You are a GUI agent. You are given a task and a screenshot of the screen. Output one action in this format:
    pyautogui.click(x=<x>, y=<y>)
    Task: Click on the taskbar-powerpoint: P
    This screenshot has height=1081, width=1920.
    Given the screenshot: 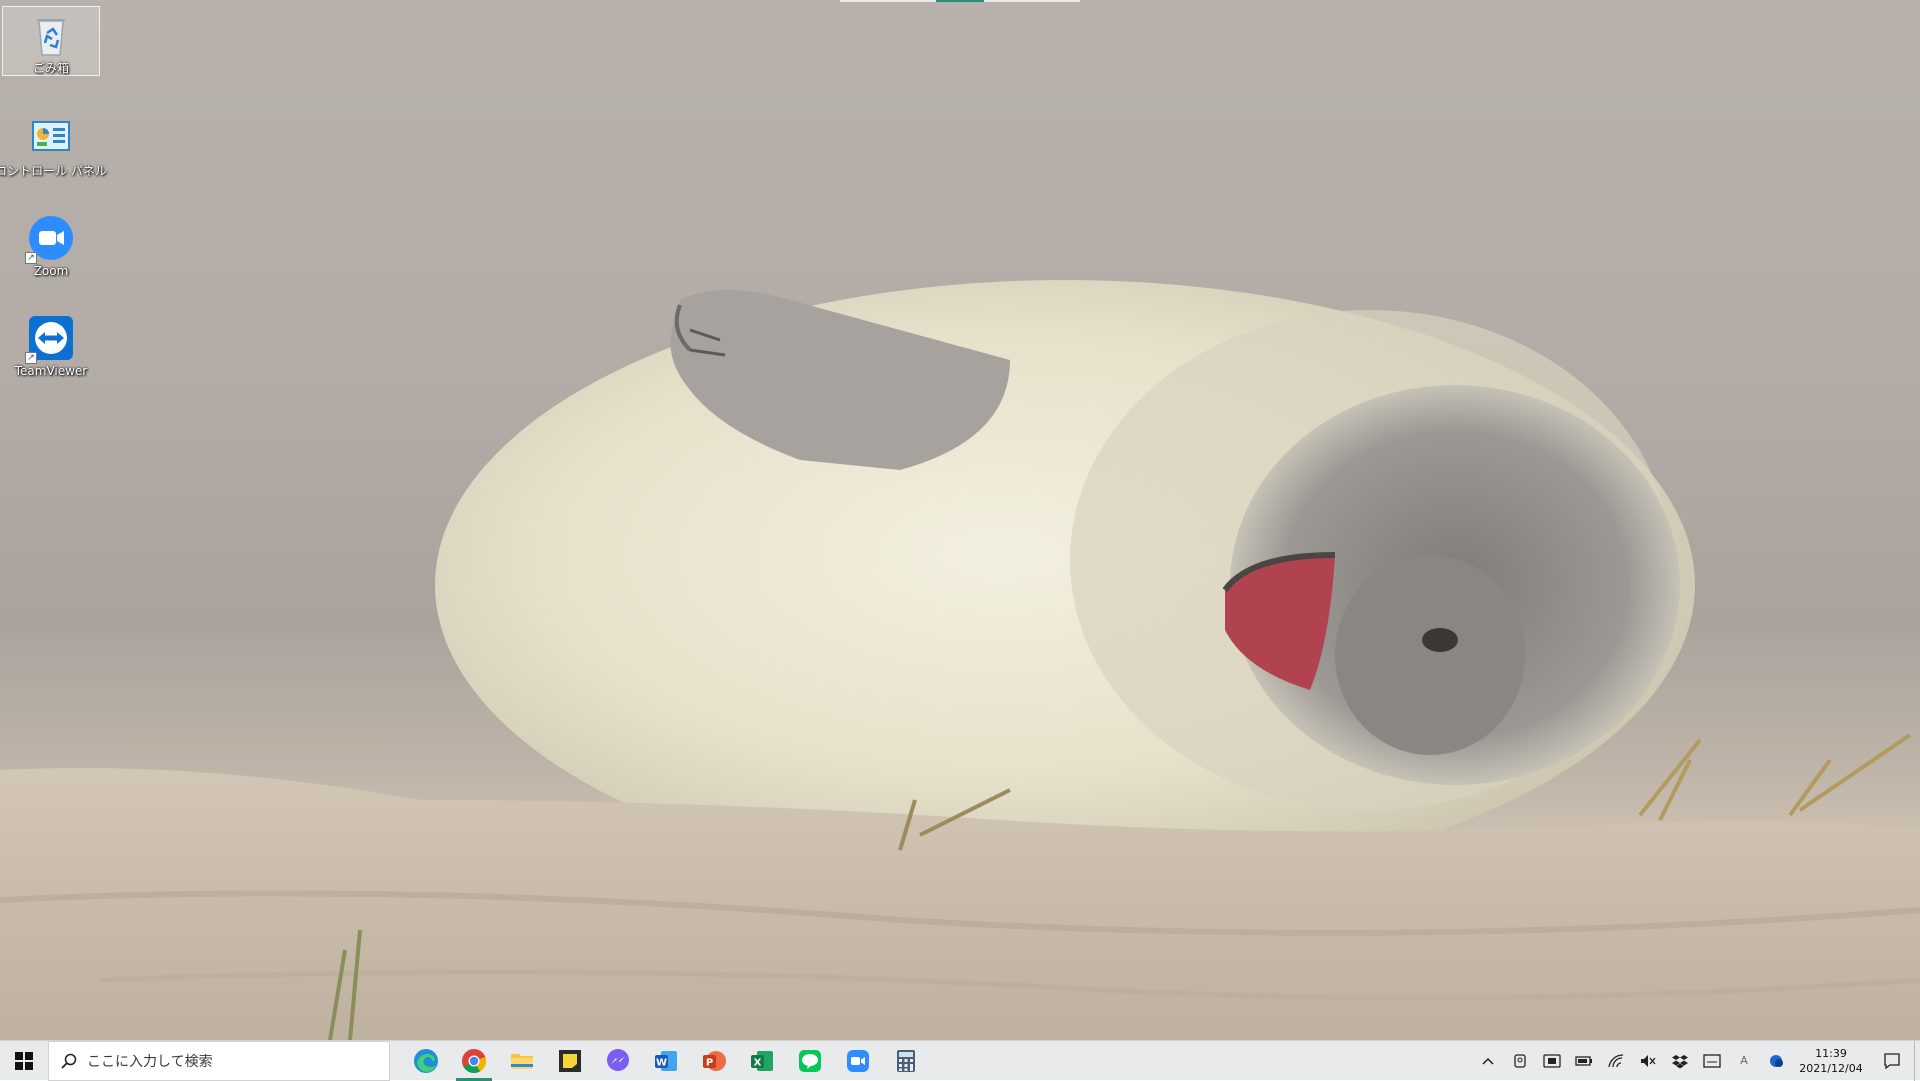 What is the action you would take?
    pyautogui.click(x=714, y=1061)
    